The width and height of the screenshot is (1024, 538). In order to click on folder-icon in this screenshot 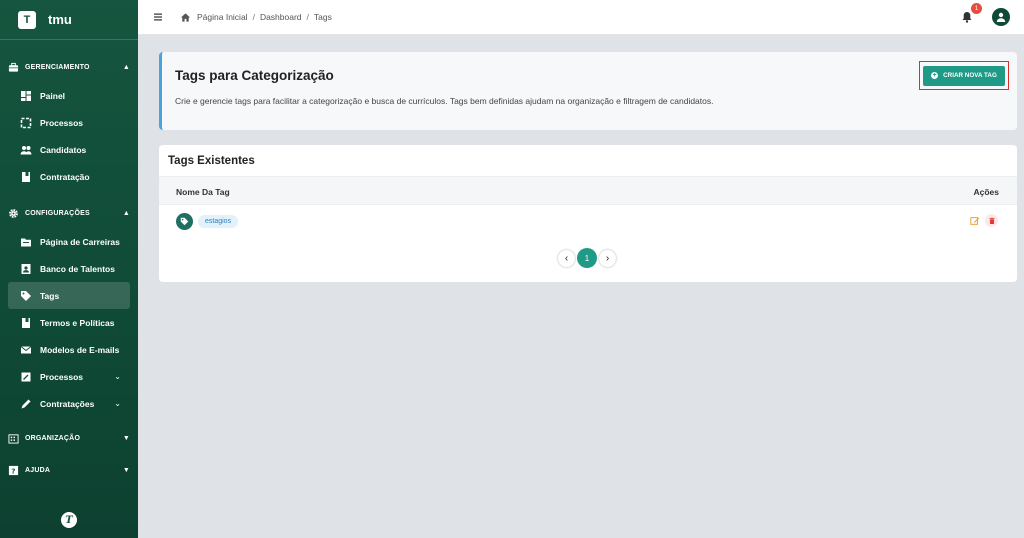, I will do `click(26, 242)`.